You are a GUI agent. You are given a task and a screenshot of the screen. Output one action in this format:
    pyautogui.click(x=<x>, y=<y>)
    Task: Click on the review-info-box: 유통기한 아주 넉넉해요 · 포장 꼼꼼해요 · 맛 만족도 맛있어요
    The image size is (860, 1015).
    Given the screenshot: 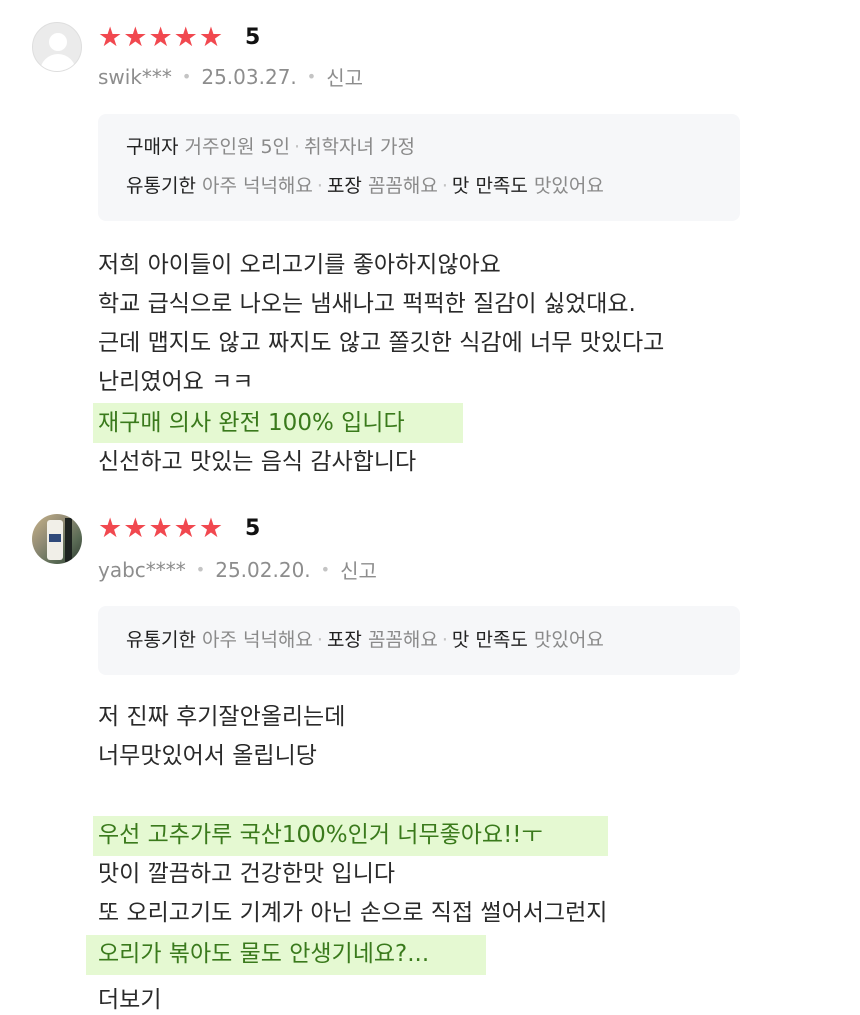 What is the action you would take?
    pyautogui.click(x=419, y=640)
    